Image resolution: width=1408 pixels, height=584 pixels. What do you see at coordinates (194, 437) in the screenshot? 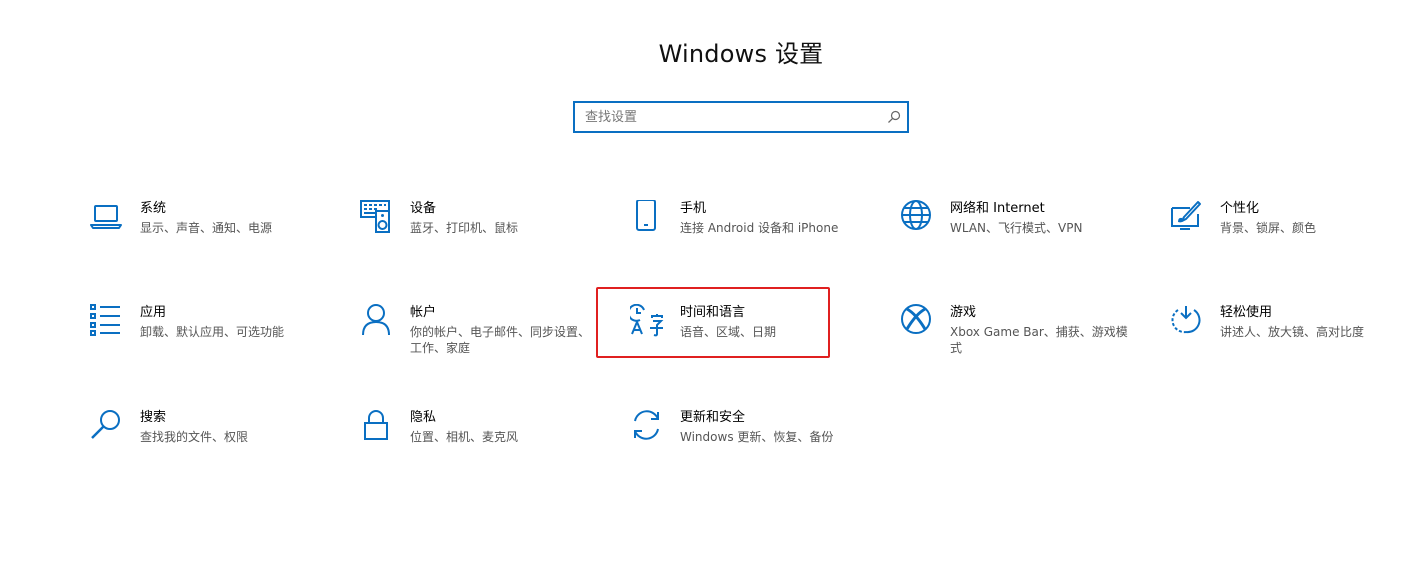
I see `tile-desc: 查找我的文件、权限` at bounding box center [194, 437].